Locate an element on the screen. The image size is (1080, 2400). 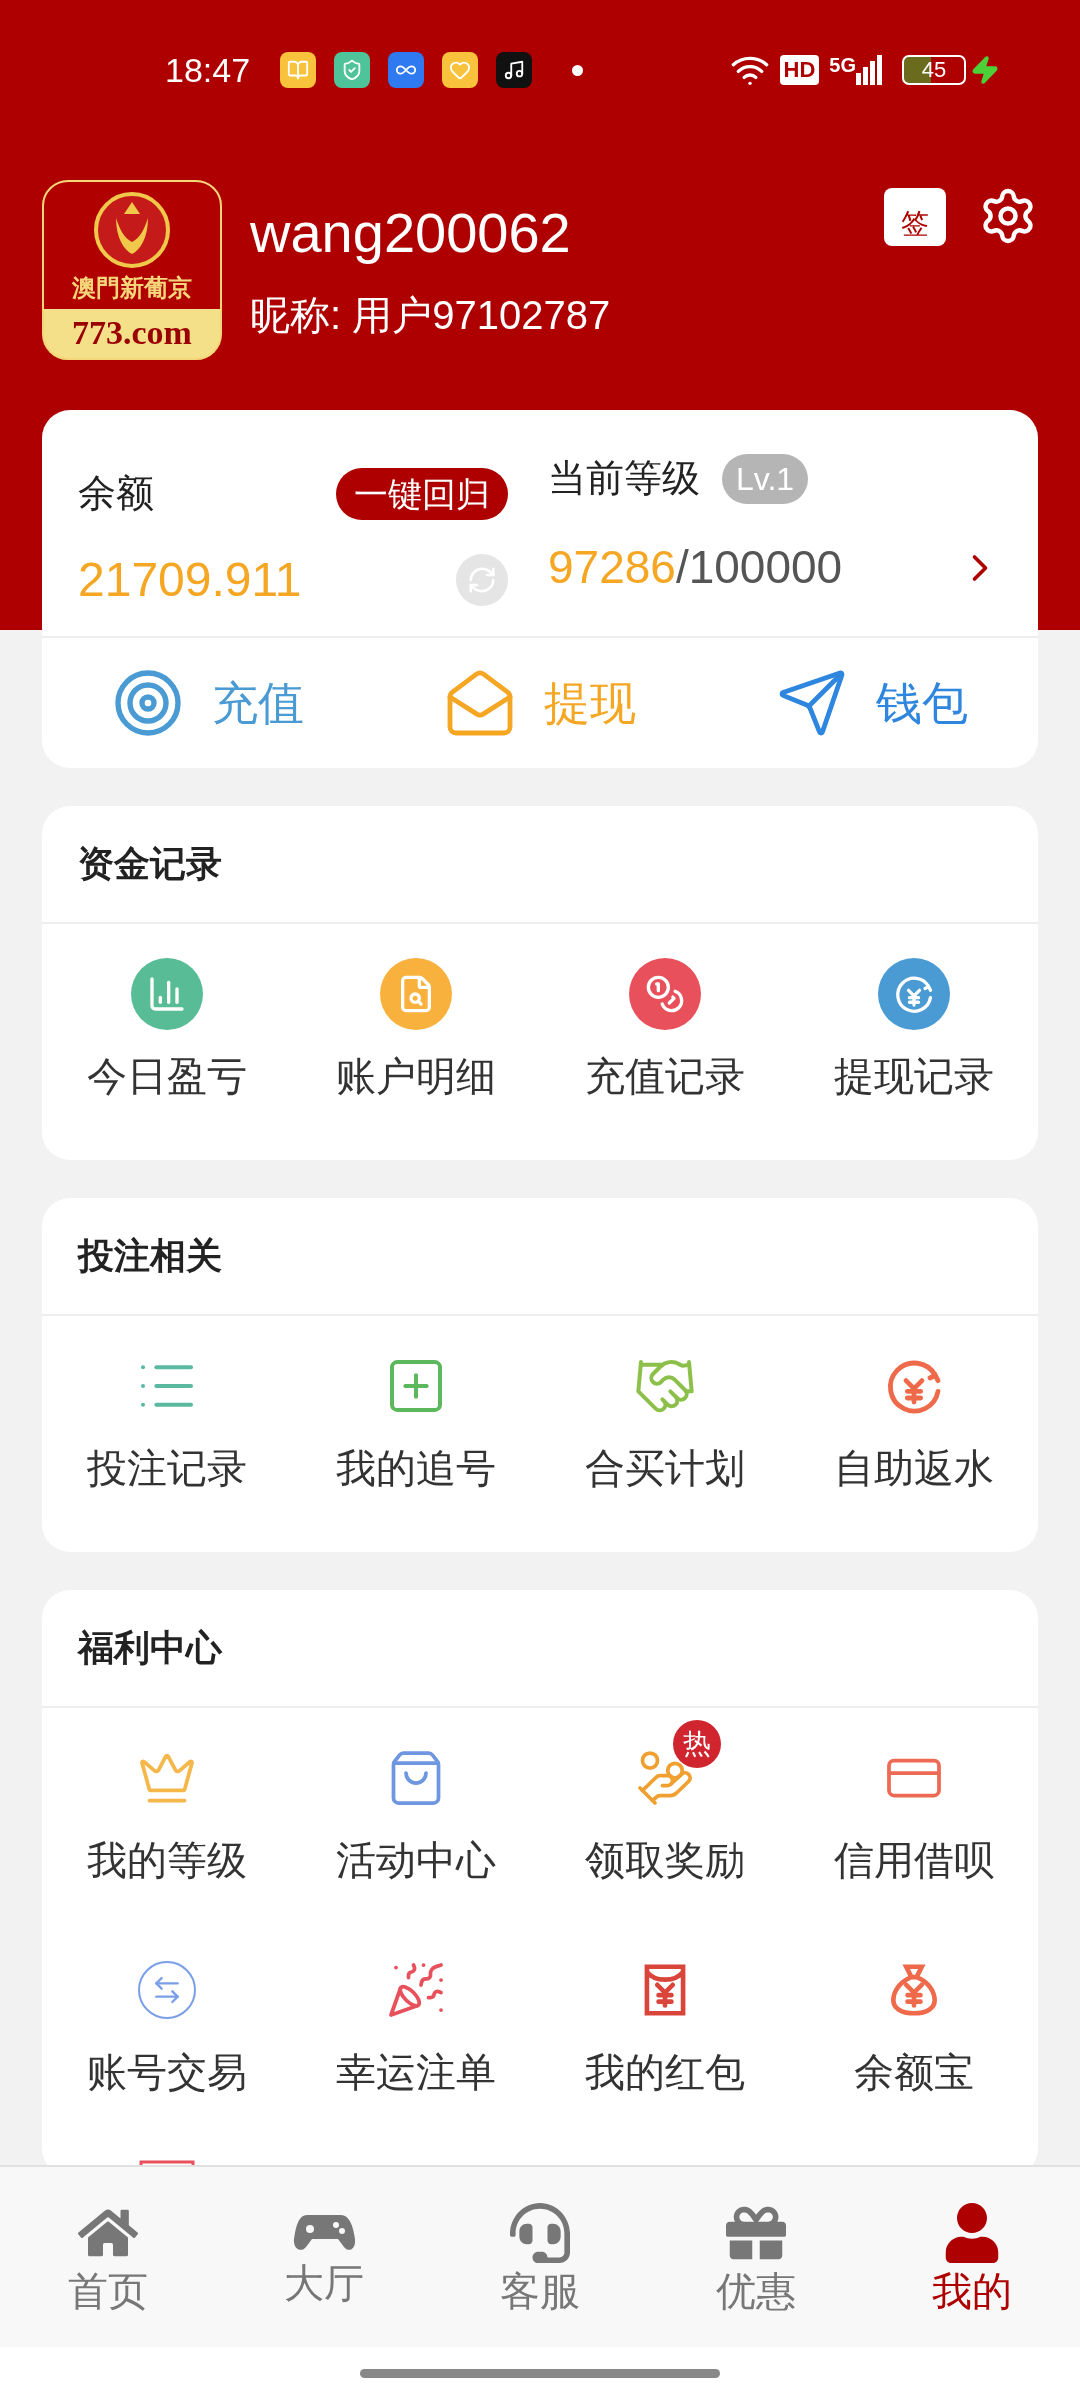
battery-indicator: 45 is located at coordinates (934, 70).